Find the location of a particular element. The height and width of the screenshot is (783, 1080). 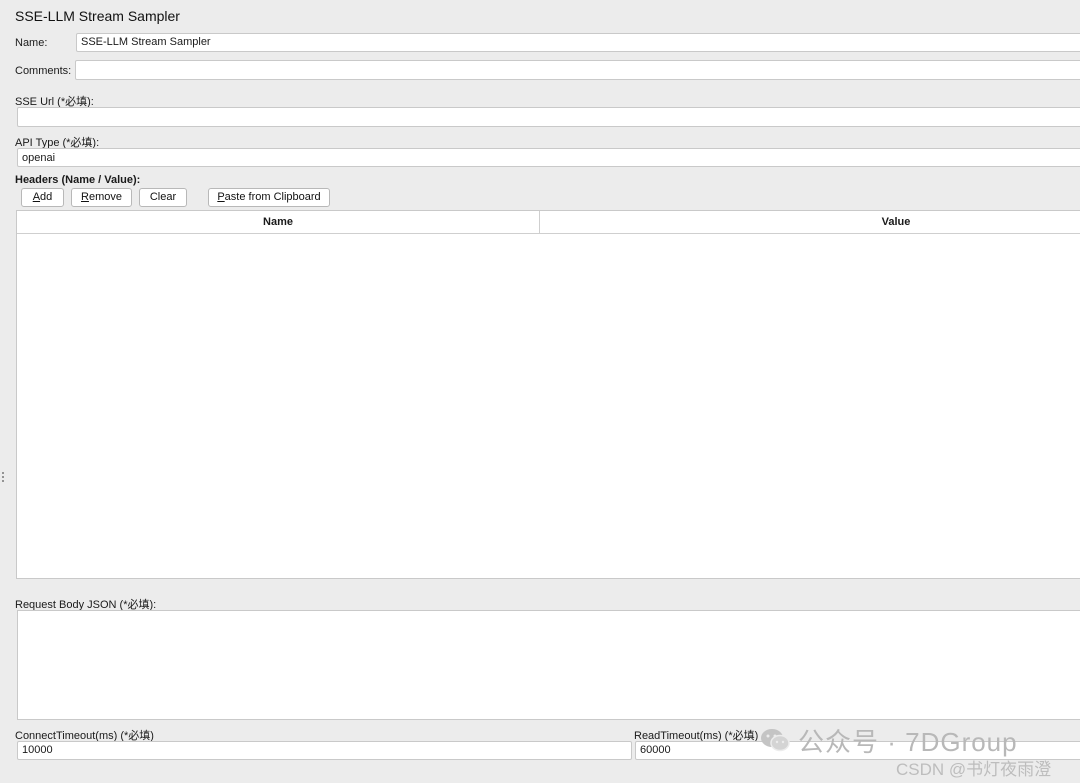

sse-url-input is located at coordinates (548, 117).